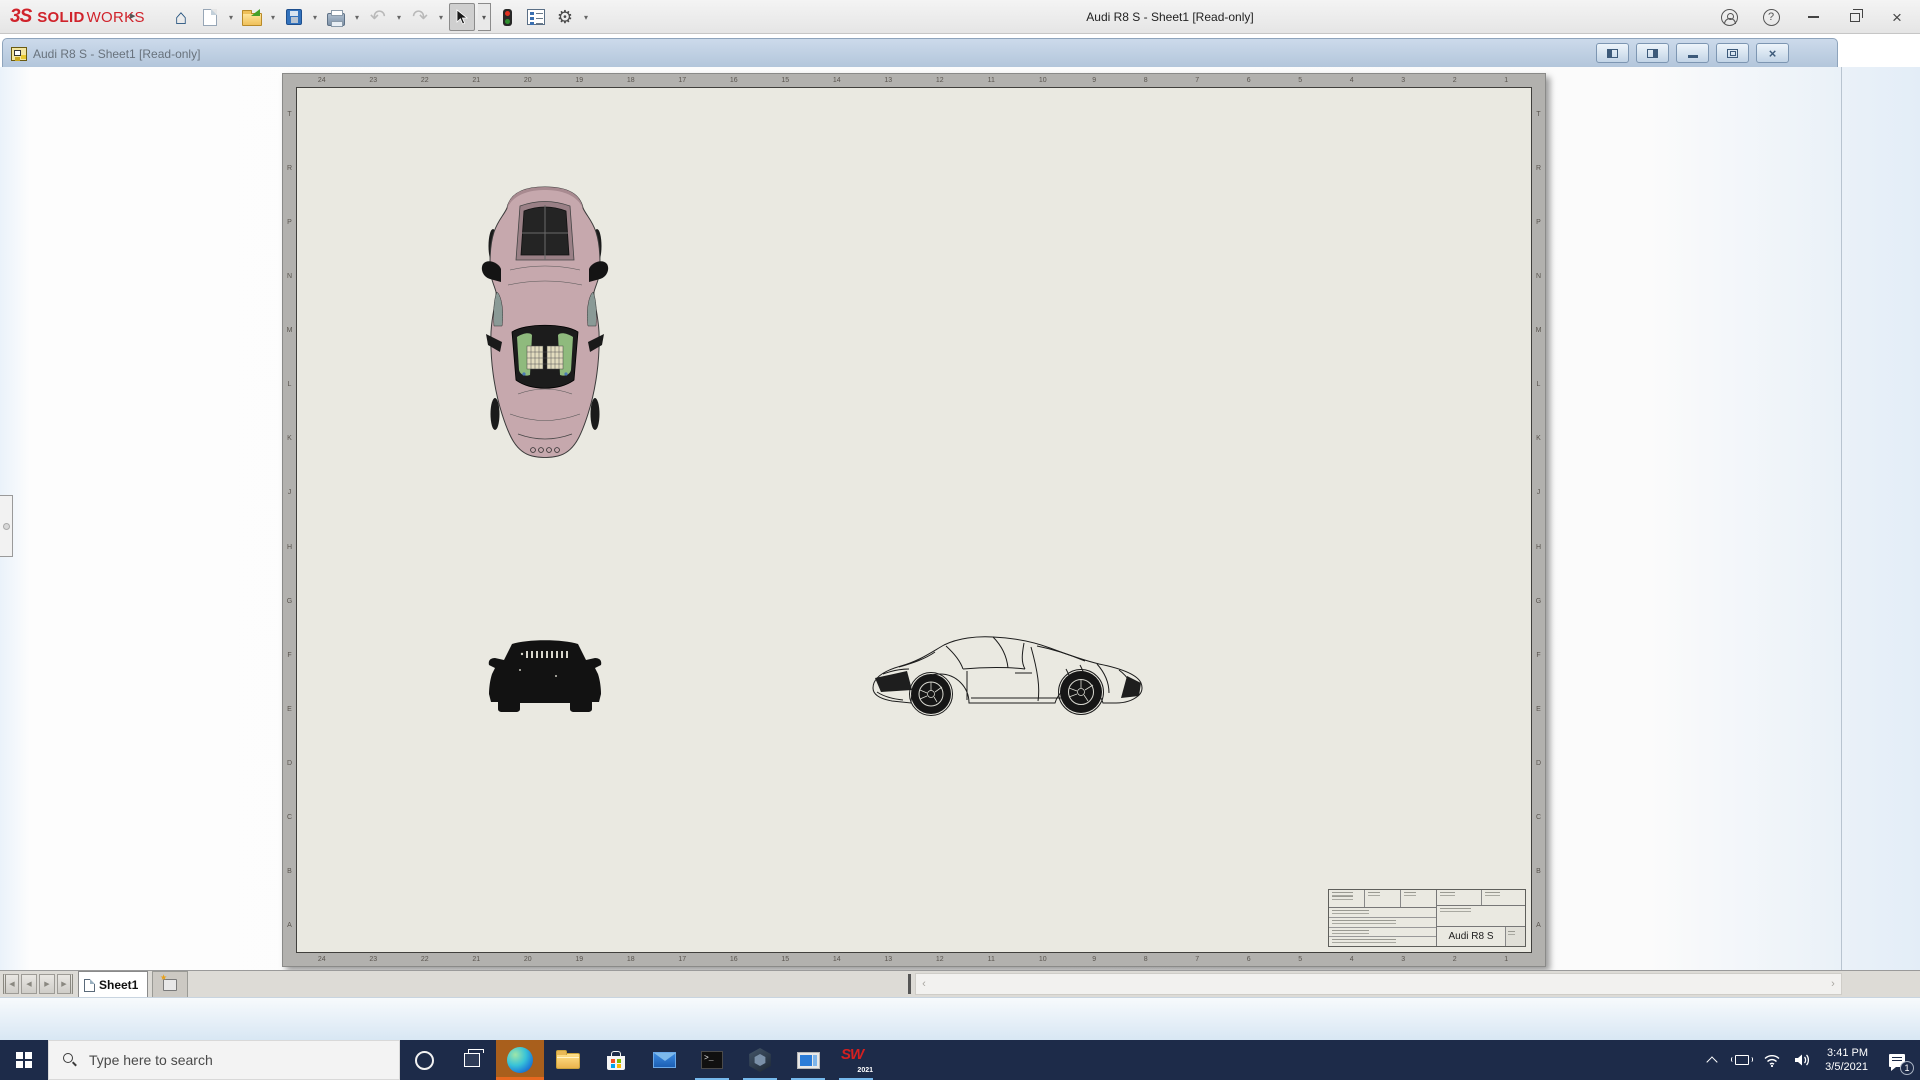  I want to click on new-document-button, so click(210, 17).